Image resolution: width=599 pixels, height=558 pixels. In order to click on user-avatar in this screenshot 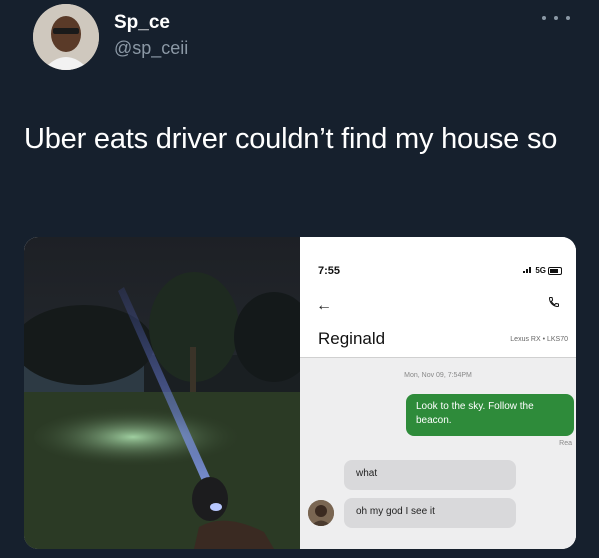, I will do `click(66, 37)`.